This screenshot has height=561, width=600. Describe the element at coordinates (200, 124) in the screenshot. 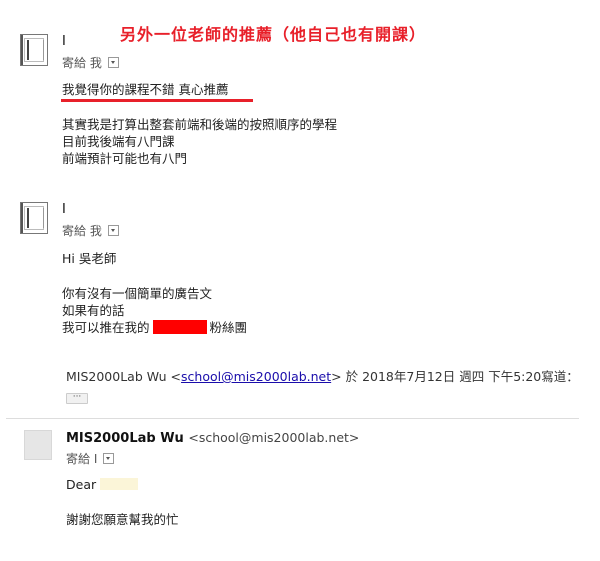

I see `message-line: 其實我是打算出整套前端和後端的按照順序的學程` at that location.